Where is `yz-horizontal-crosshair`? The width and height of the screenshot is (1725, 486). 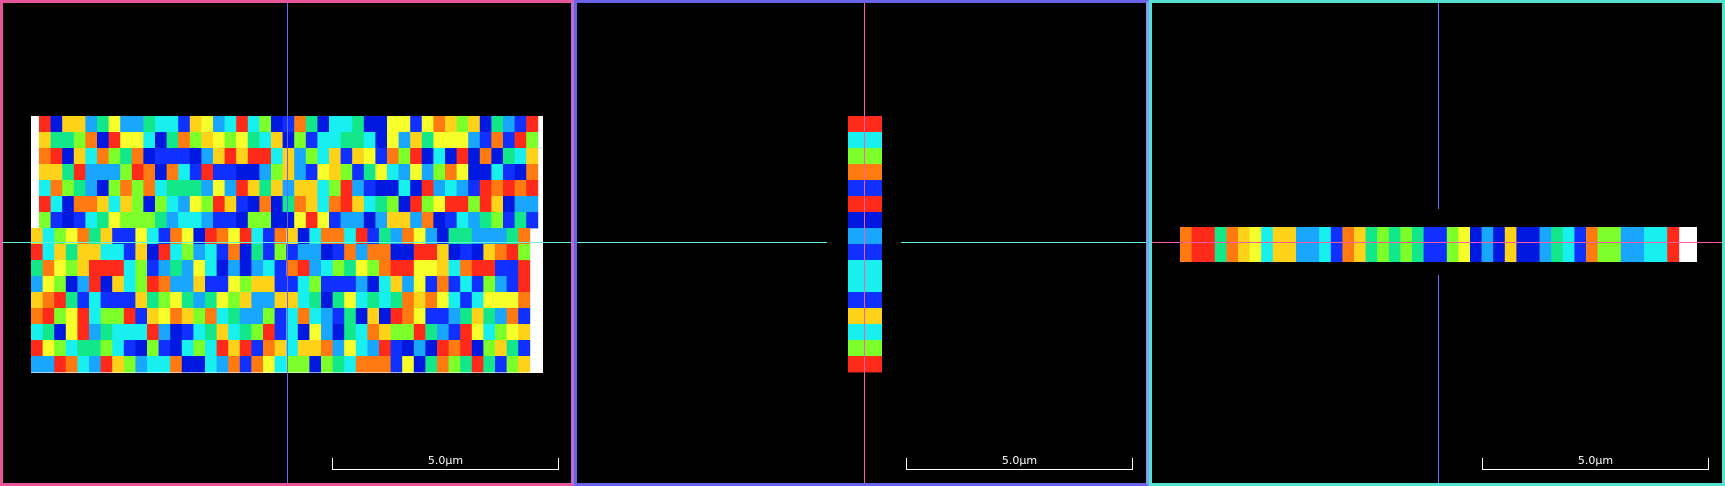 yz-horizontal-crosshair is located at coordinates (1437, 242).